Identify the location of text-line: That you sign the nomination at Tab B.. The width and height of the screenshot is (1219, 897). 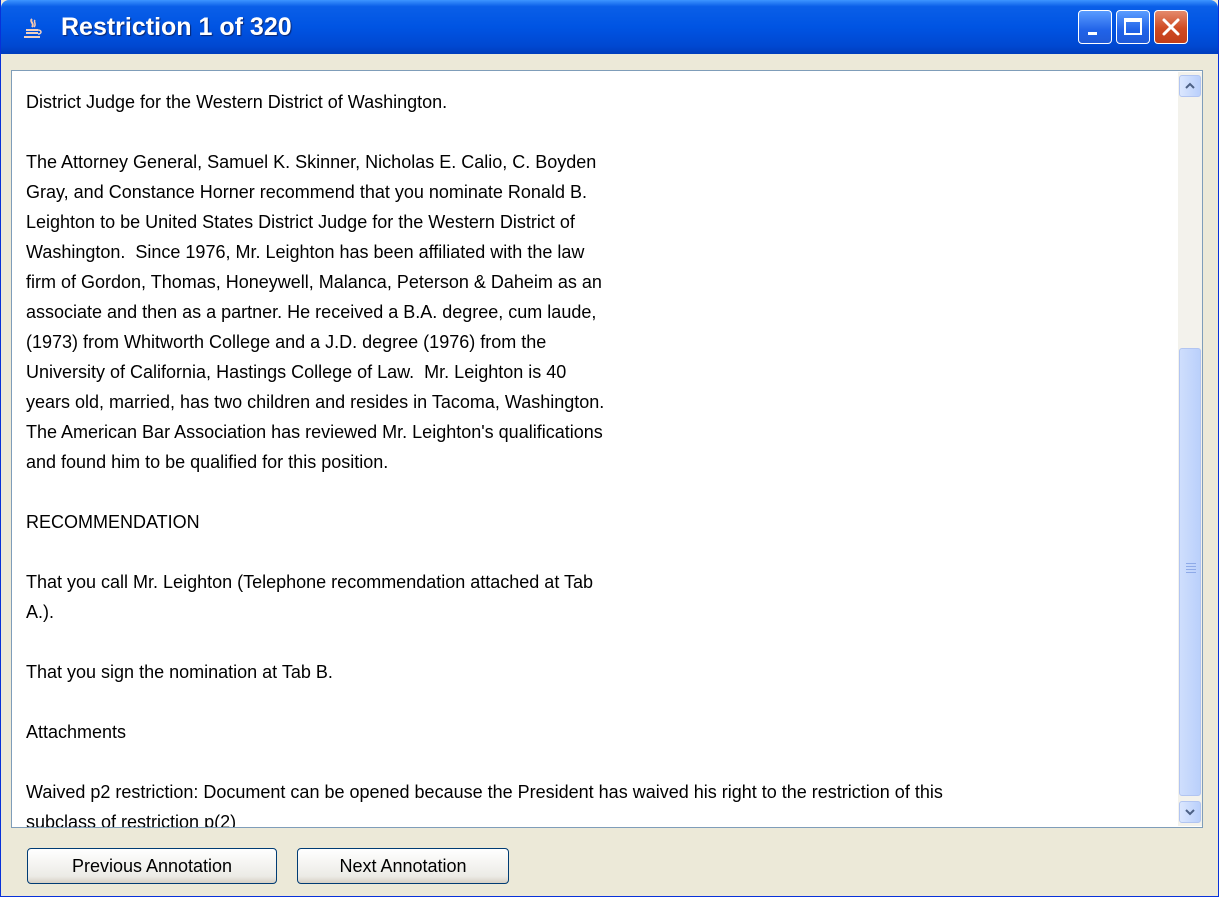
(179, 672).